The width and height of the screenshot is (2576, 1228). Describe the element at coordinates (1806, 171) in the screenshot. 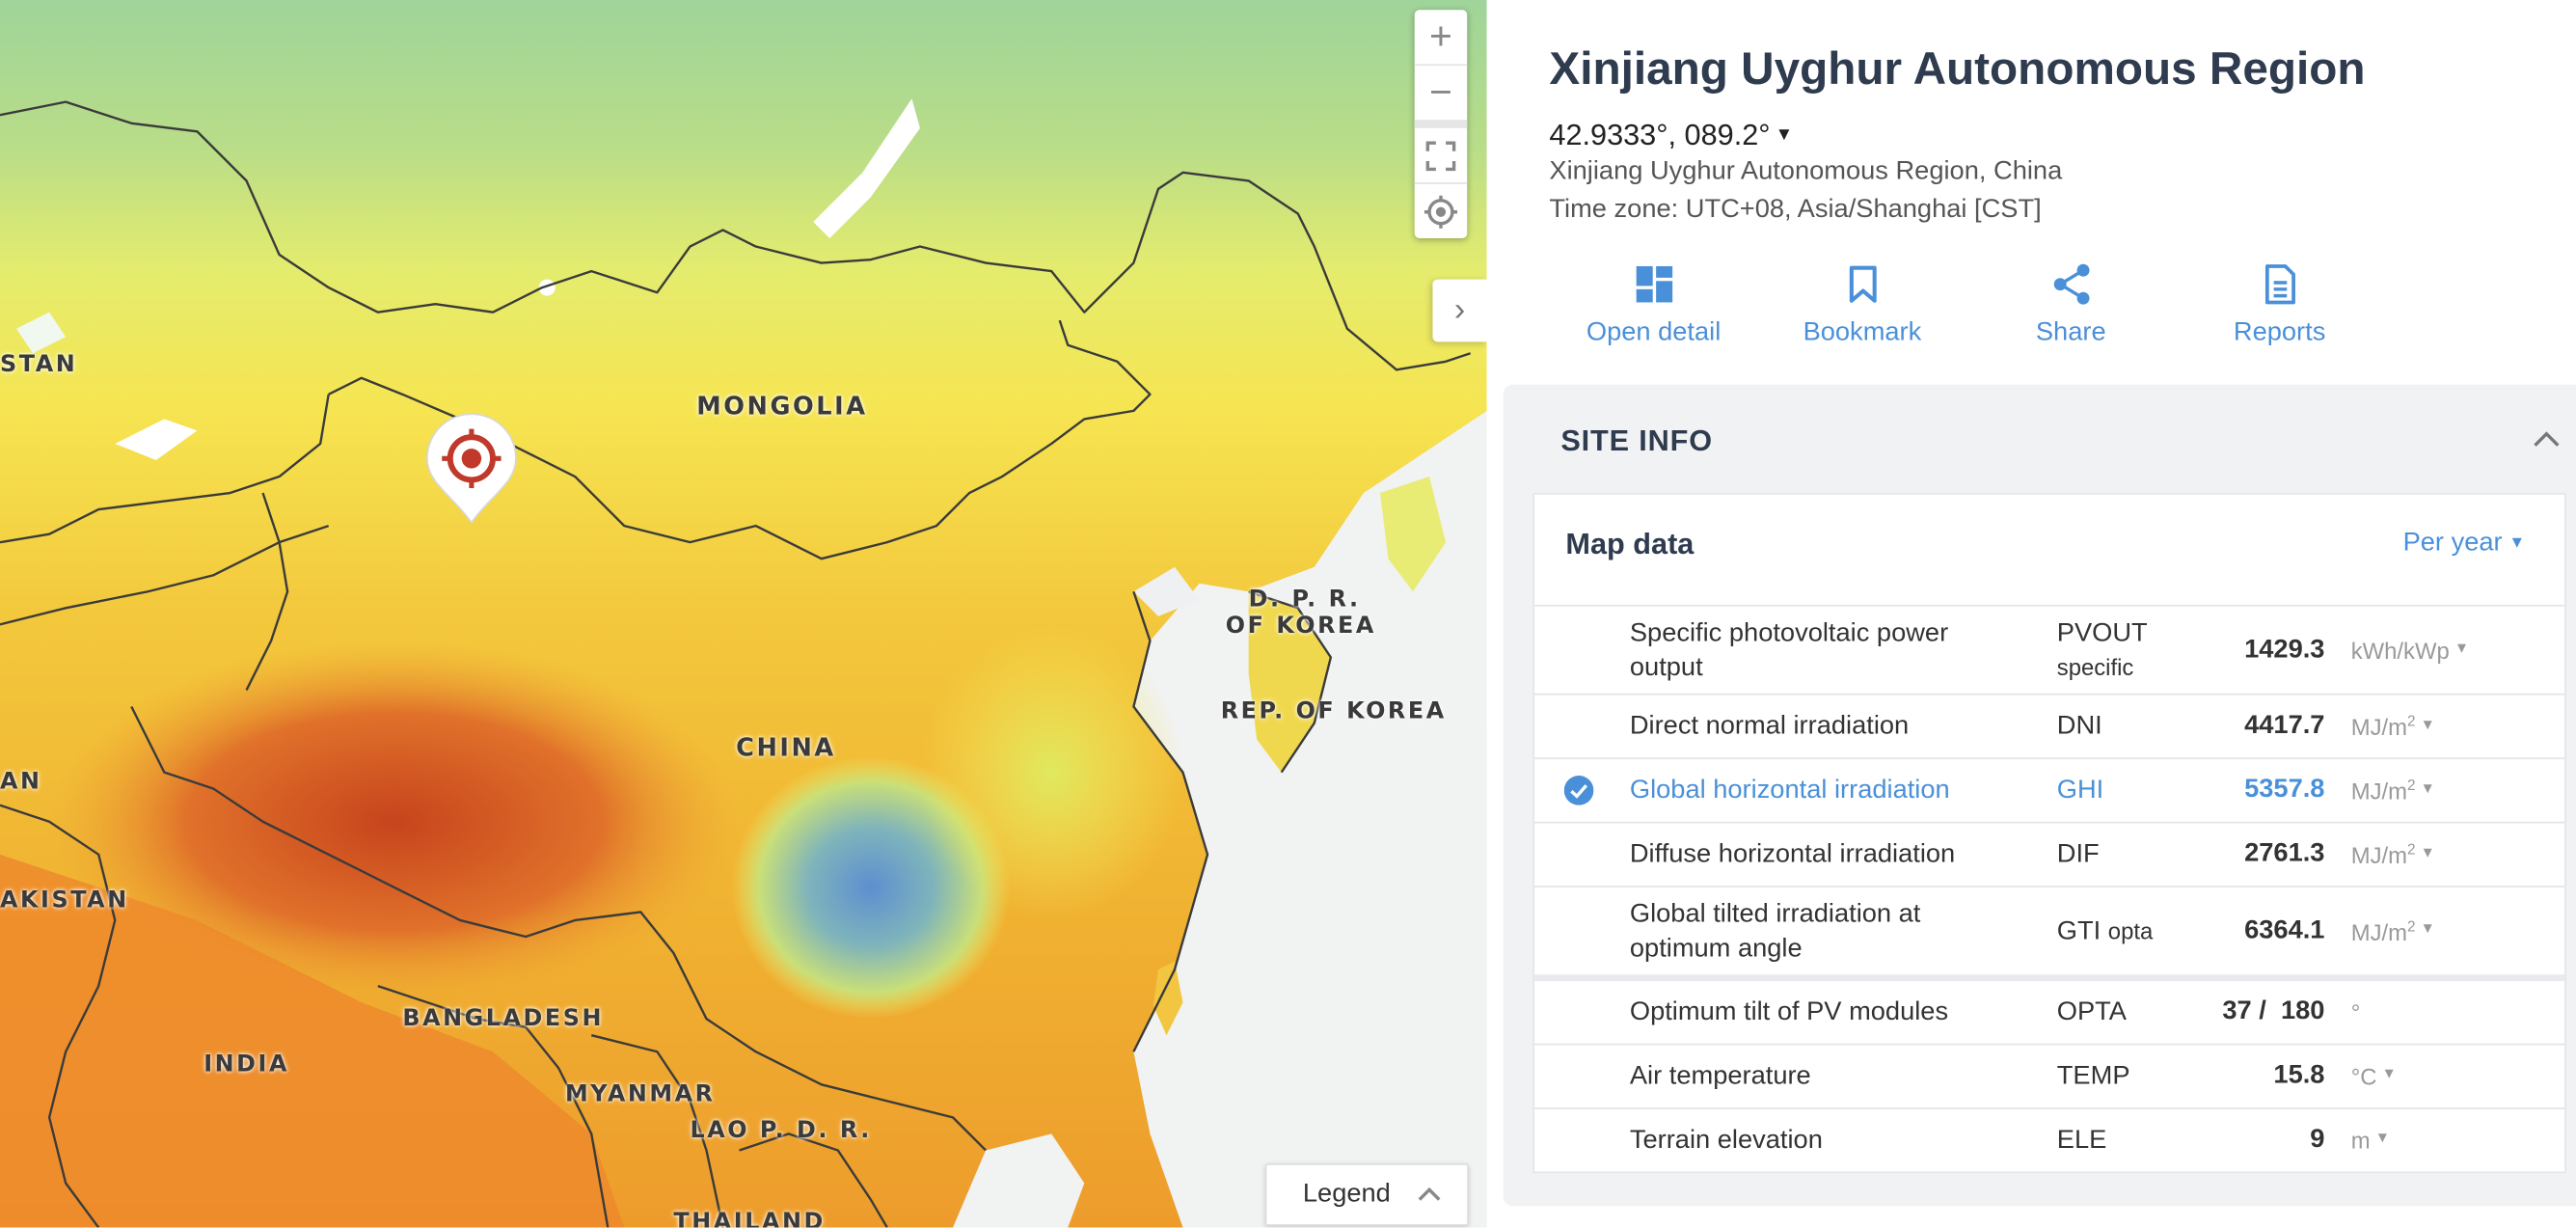

I see `location-text: Xinjiang Uyghur Autonomous Region, China` at that location.